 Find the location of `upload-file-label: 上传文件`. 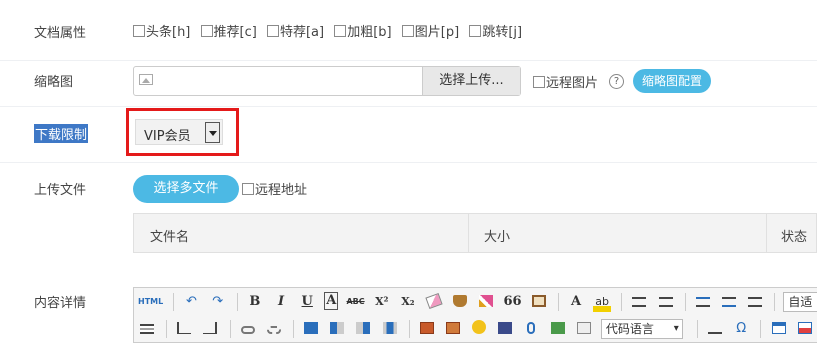

upload-file-label: 上传文件 is located at coordinates (60, 190).